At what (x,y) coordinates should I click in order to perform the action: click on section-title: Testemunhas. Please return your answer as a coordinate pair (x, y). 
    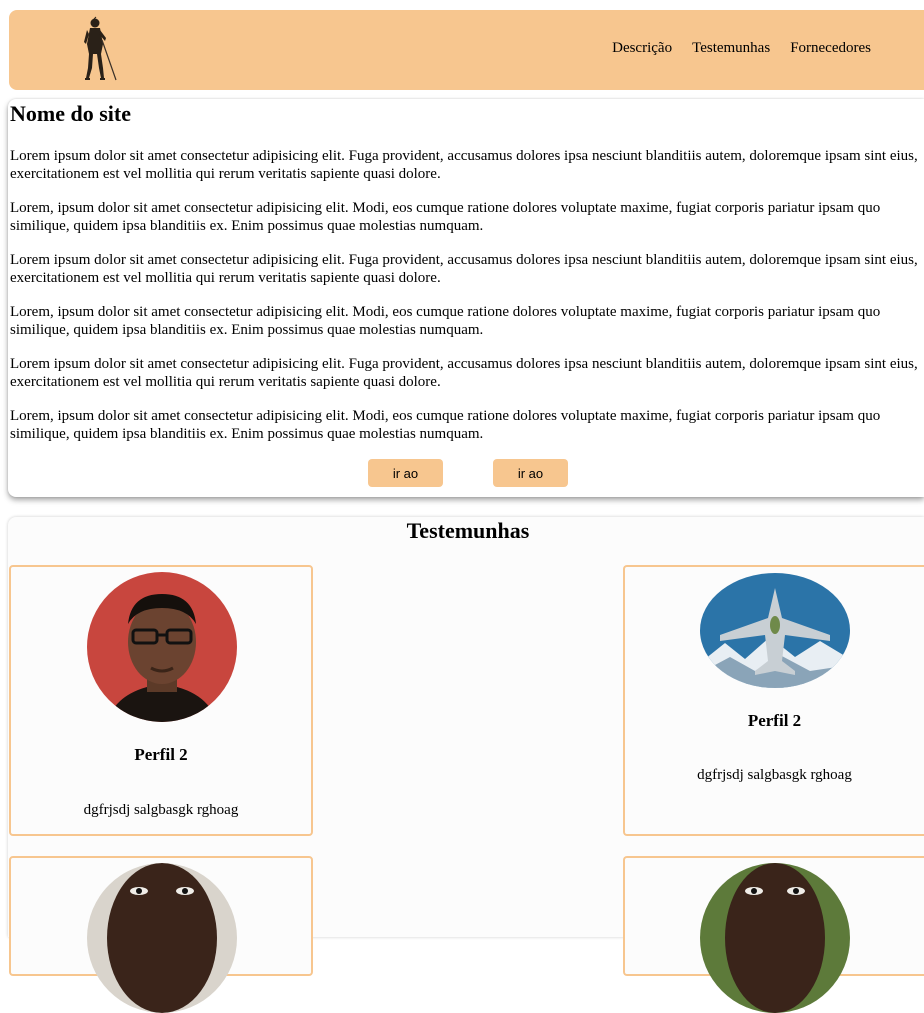
    Looking at the image, I should click on (468, 530).